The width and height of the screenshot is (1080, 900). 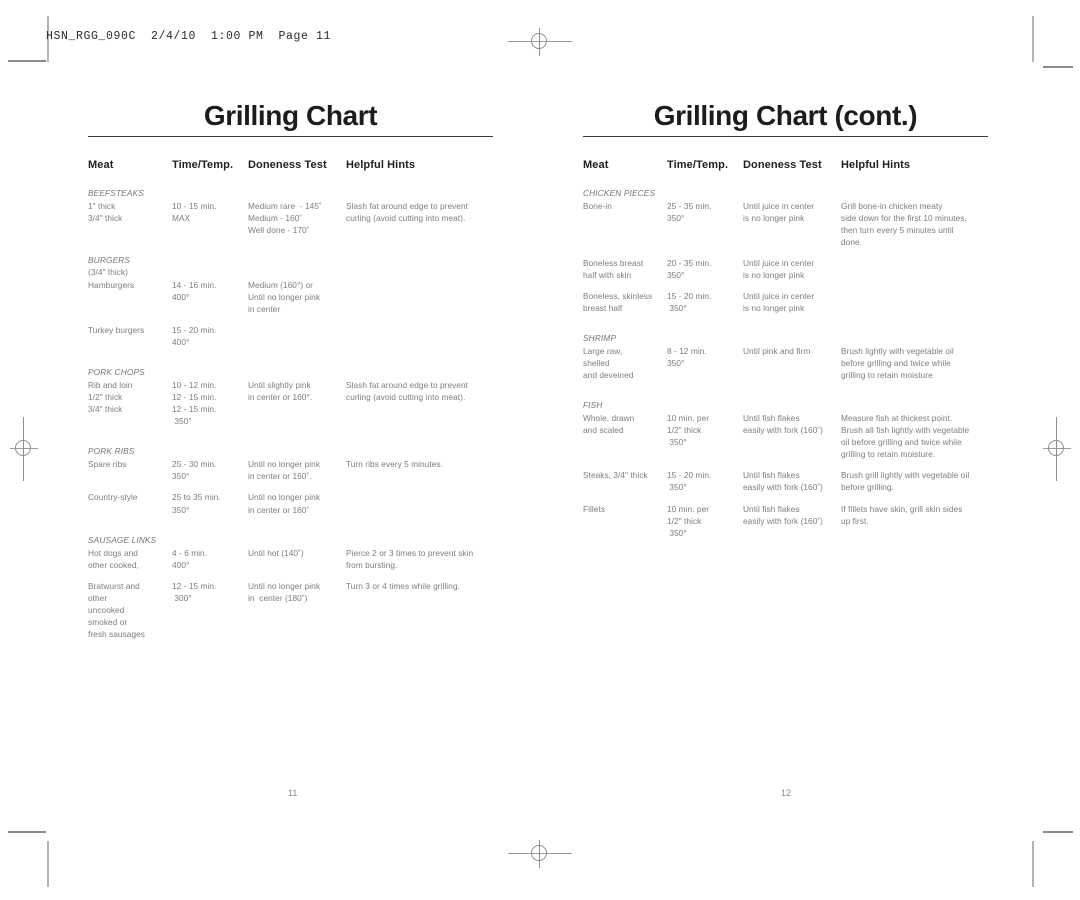 I want to click on cell-time: 15 - 20 min. 350°, so click(x=705, y=306).